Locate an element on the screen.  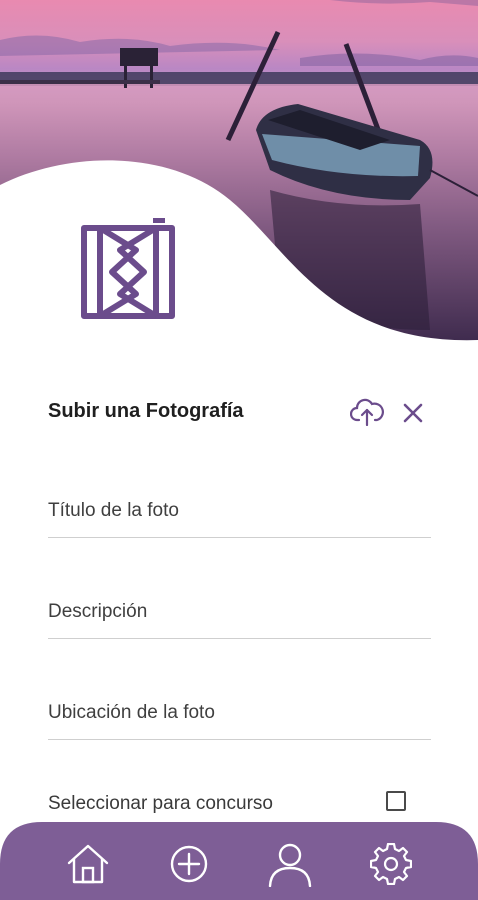
photo-title-field is located at coordinates (239, 511).